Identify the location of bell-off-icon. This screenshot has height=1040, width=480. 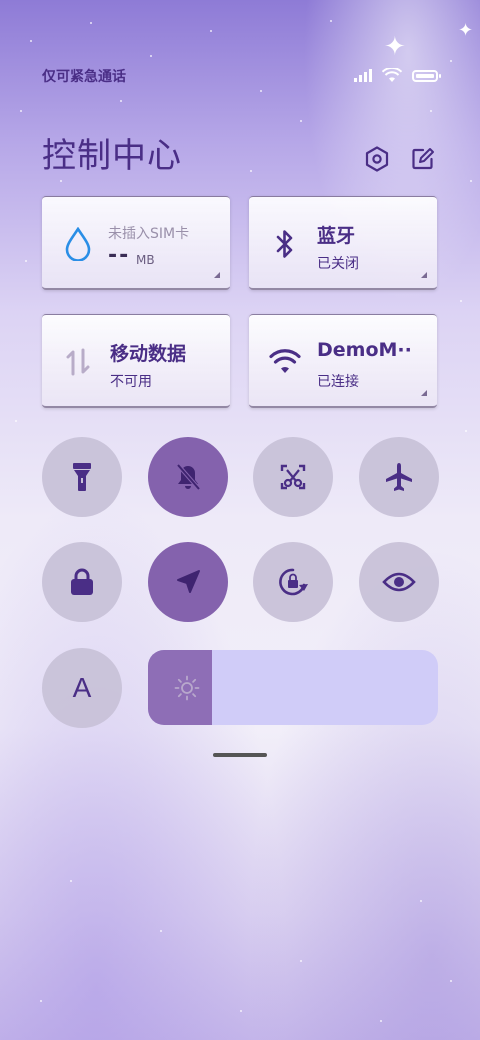
(188, 477).